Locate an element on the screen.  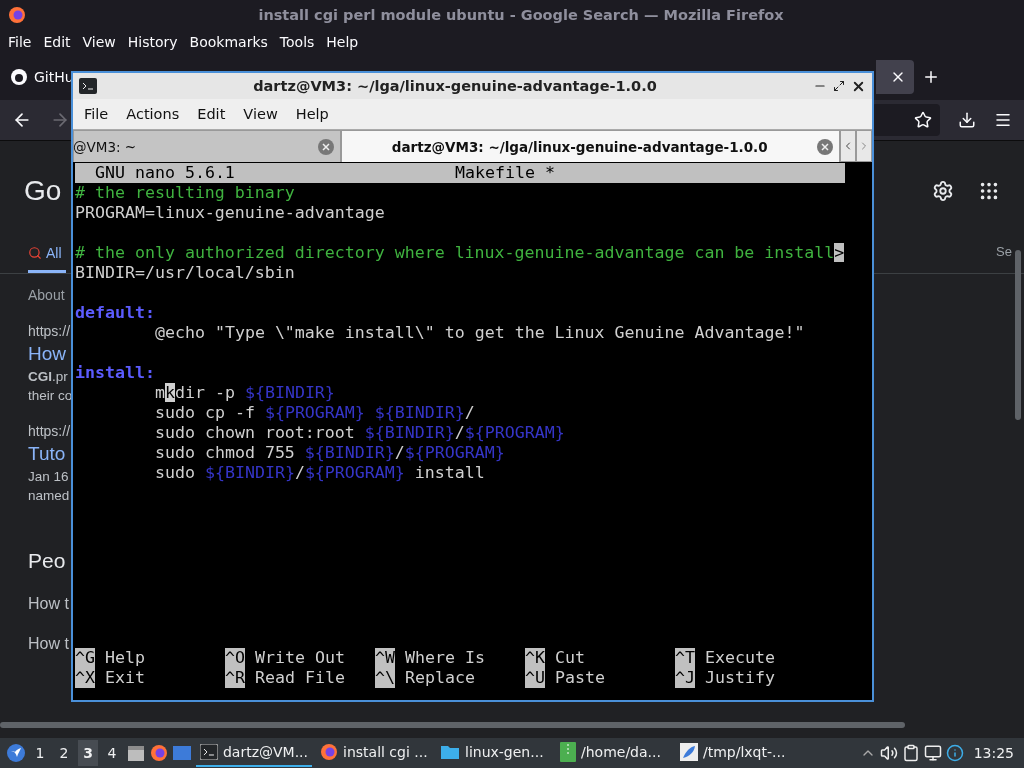
result-title: Tuto is located at coordinates (47, 454).